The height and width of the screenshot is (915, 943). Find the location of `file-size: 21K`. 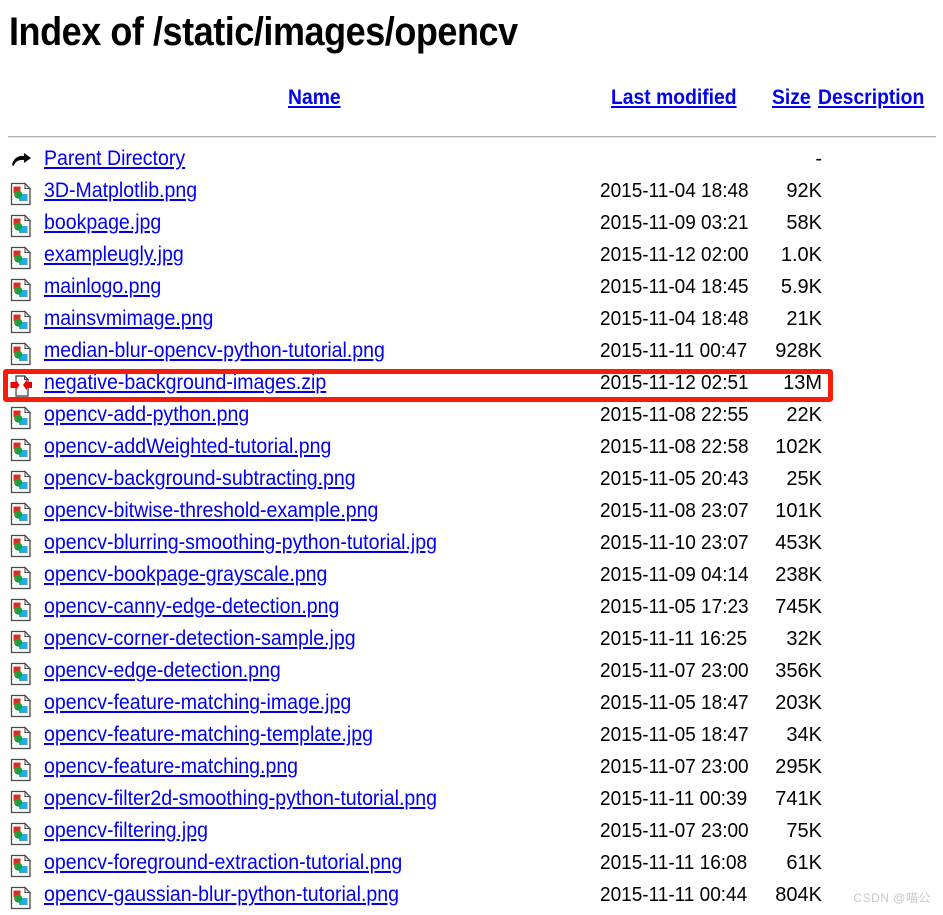

file-size: 21K is located at coordinates (804, 319).